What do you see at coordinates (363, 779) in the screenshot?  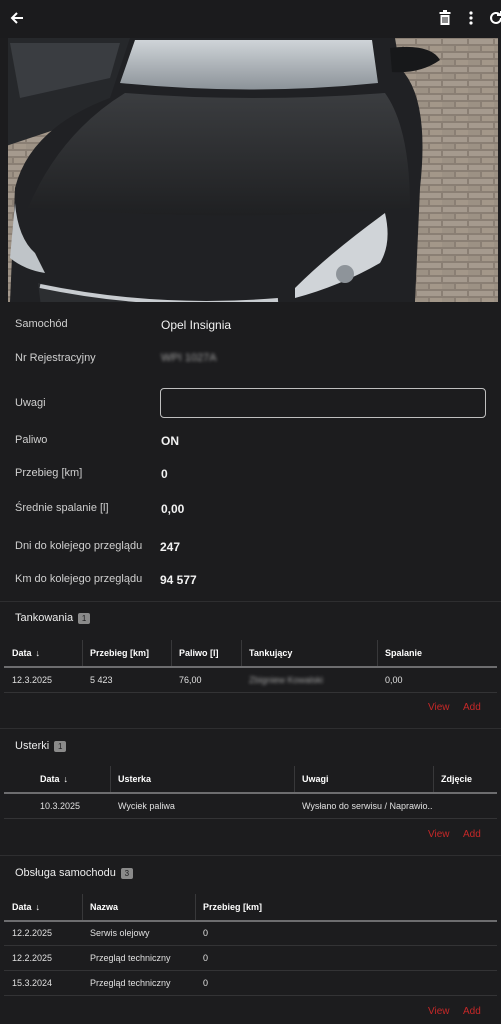 I see `header-notes: Uwagi` at bounding box center [363, 779].